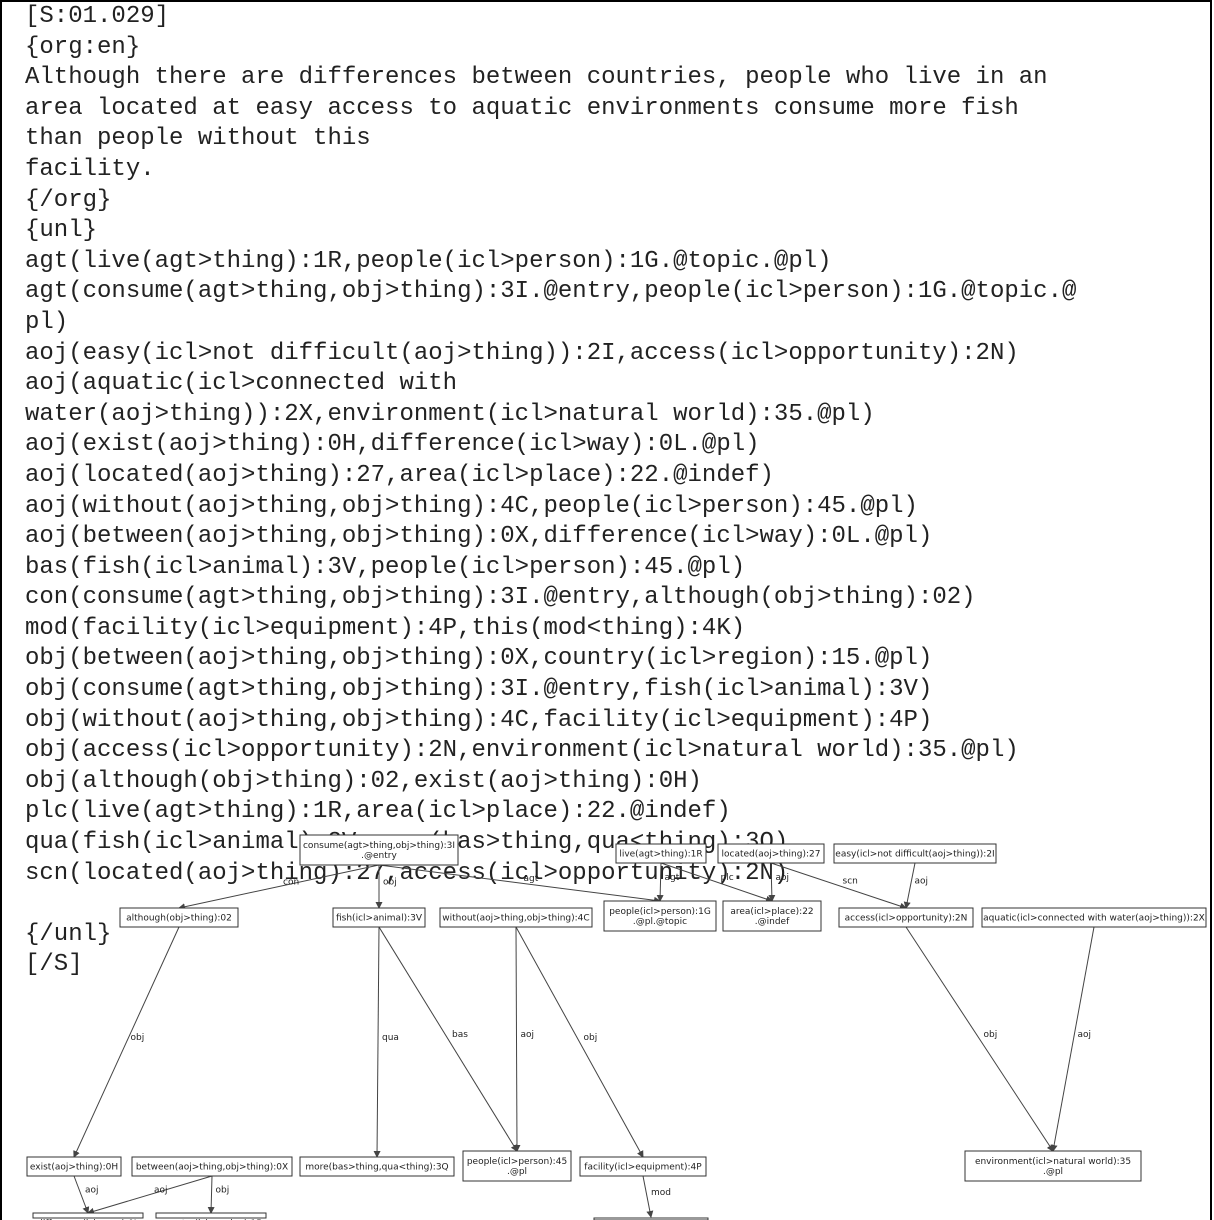  Describe the element at coordinates (126, 1042) in the screenshot. I see `graph-edge-although-exist` at that location.